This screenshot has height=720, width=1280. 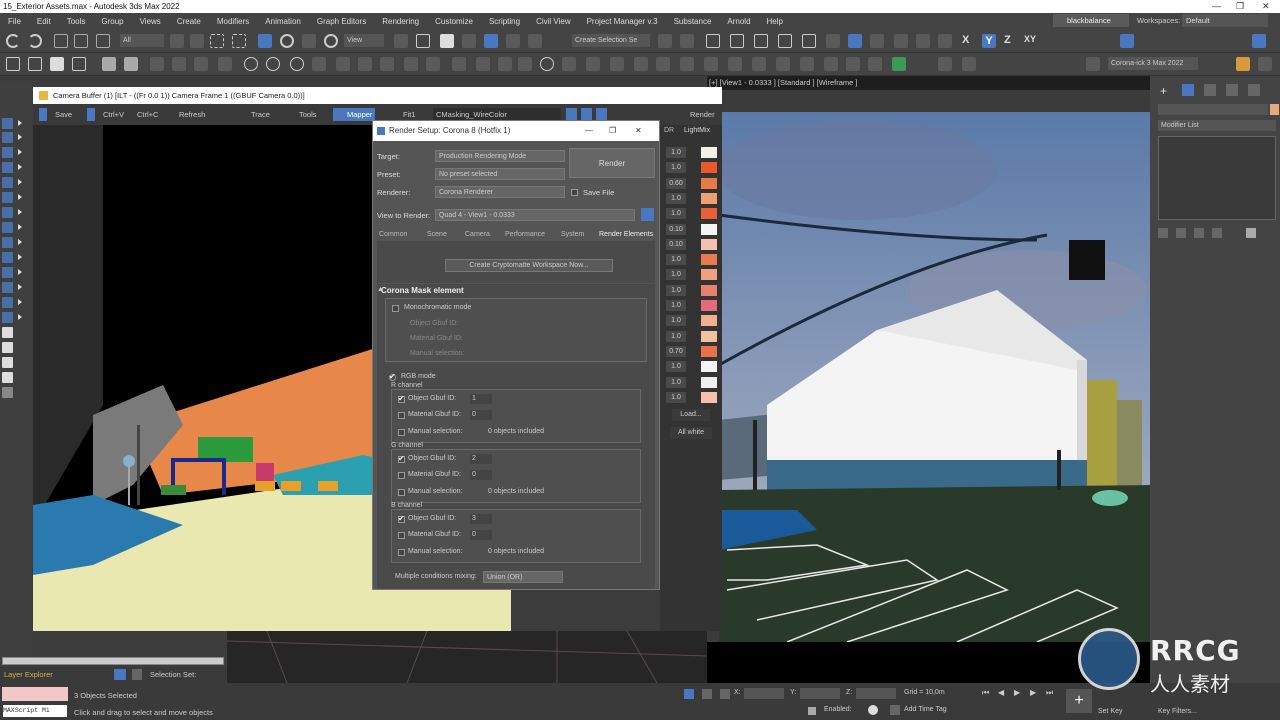 I want to click on xy-plane-icon: XY, so click(x=1031, y=41).